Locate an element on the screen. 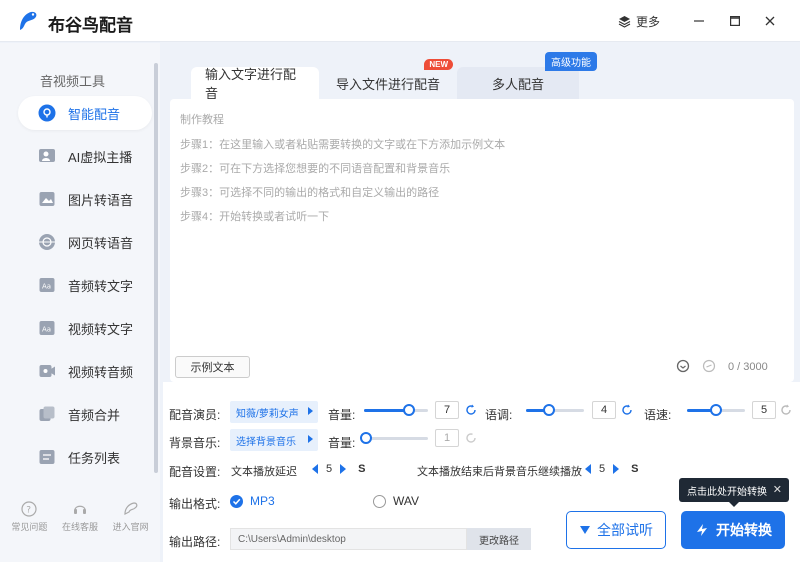 The width and height of the screenshot is (800, 562). tab-file-import: 导入文件进行配音 NEW is located at coordinates (388, 79).